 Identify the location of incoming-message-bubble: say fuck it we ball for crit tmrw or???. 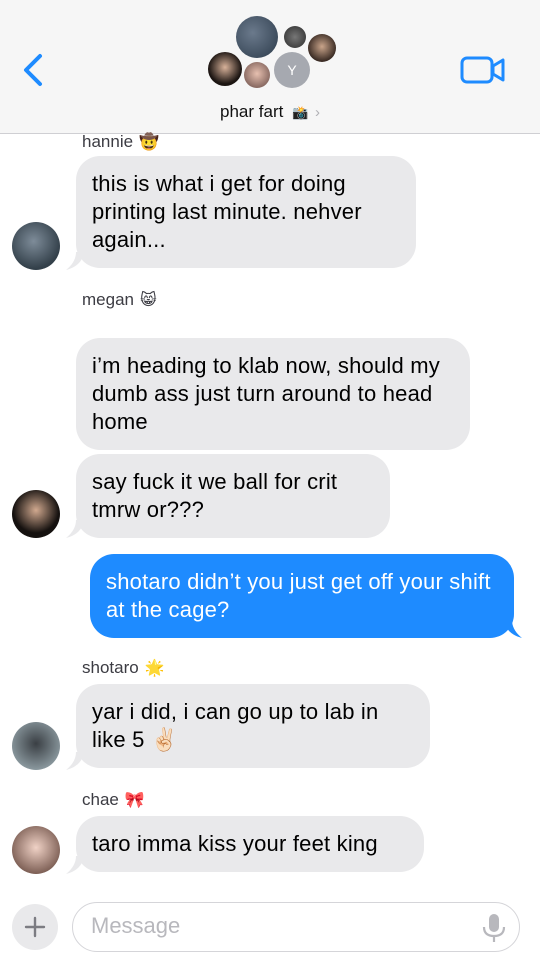
(233, 496).